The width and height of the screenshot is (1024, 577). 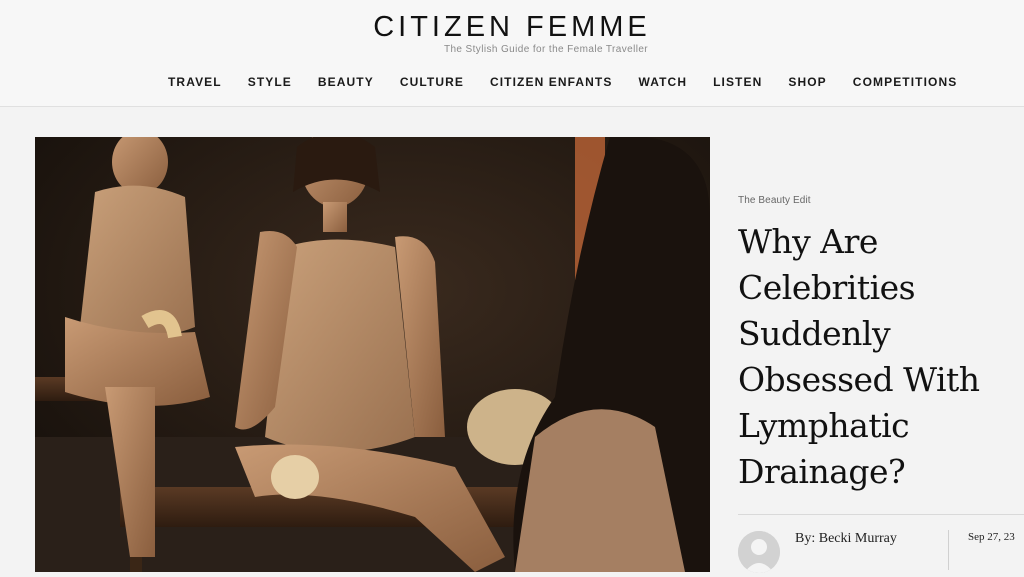 I want to click on nav-item-travel: TRAVEL, so click(x=195, y=83).